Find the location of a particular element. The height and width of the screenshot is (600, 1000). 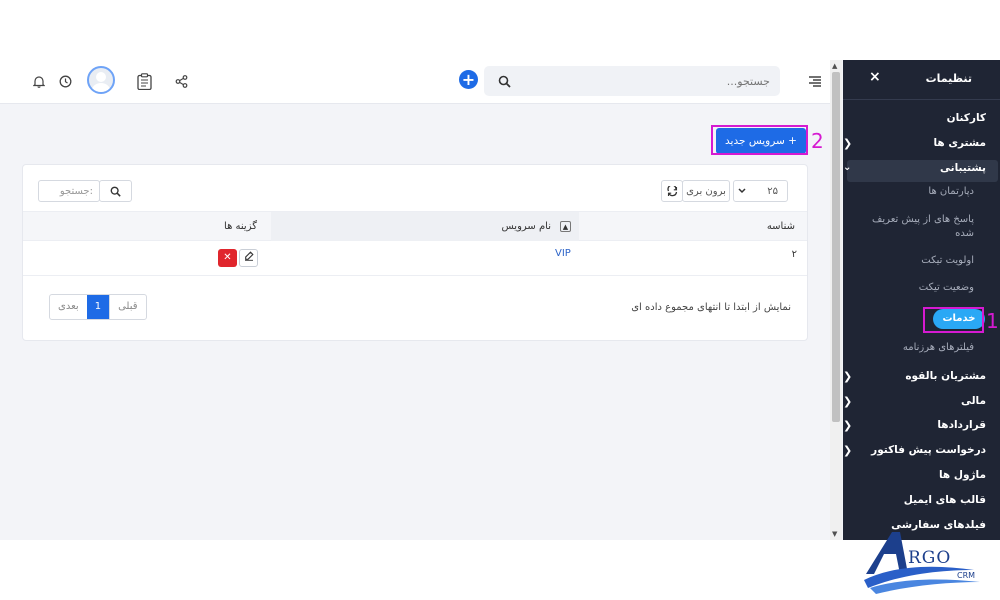

sidebar-item-modules: ماژول ها is located at coordinates (914, 479).